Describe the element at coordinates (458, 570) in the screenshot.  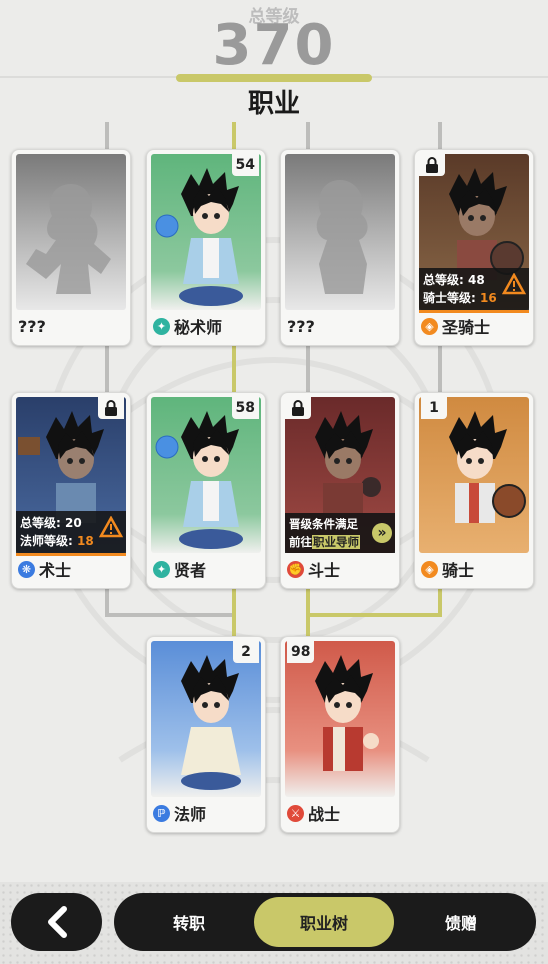
I see `class-name: 骑士` at that location.